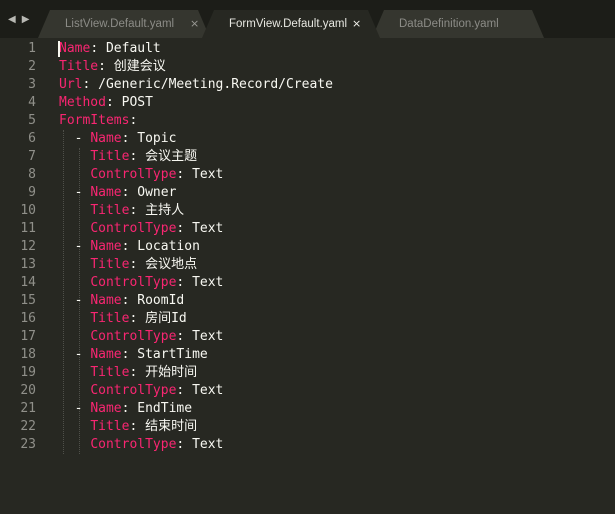 The height and width of the screenshot is (514, 615). What do you see at coordinates (166, 318) in the screenshot?
I see `yaml-value: 房间Id` at bounding box center [166, 318].